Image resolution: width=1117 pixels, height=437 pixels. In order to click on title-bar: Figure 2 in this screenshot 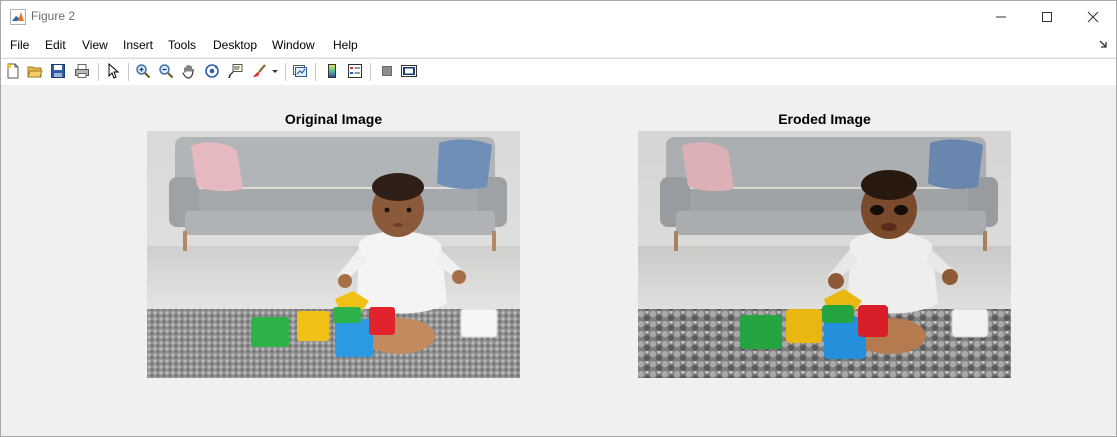, I will do `click(558, 17)`.